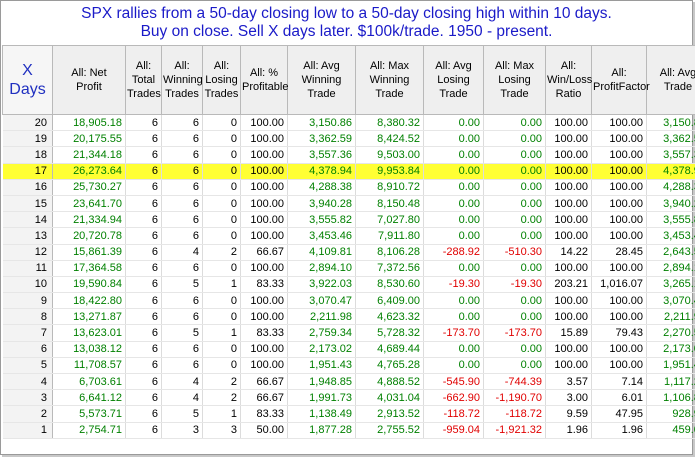  I want to click on column-header: All: Net Profit, so click(89, 80).